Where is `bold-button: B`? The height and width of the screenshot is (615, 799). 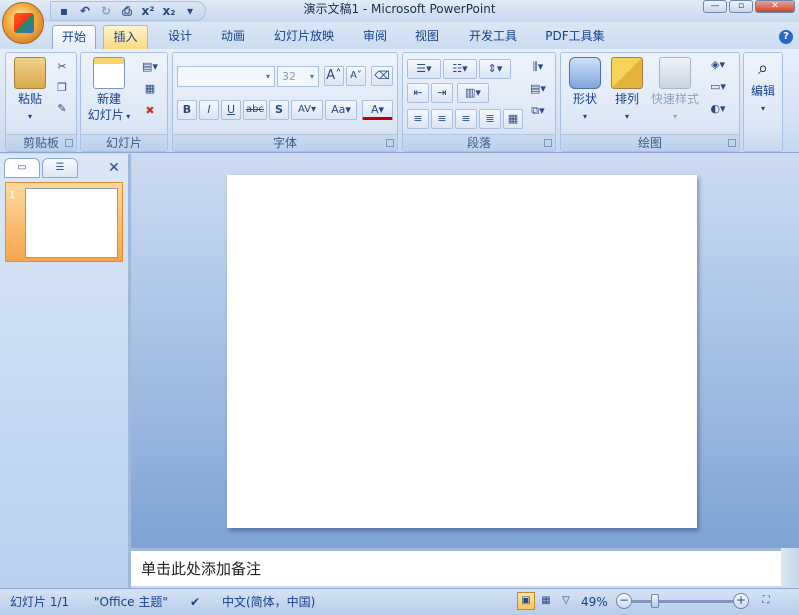
bold-button: B is located at coordinates (187, 110).